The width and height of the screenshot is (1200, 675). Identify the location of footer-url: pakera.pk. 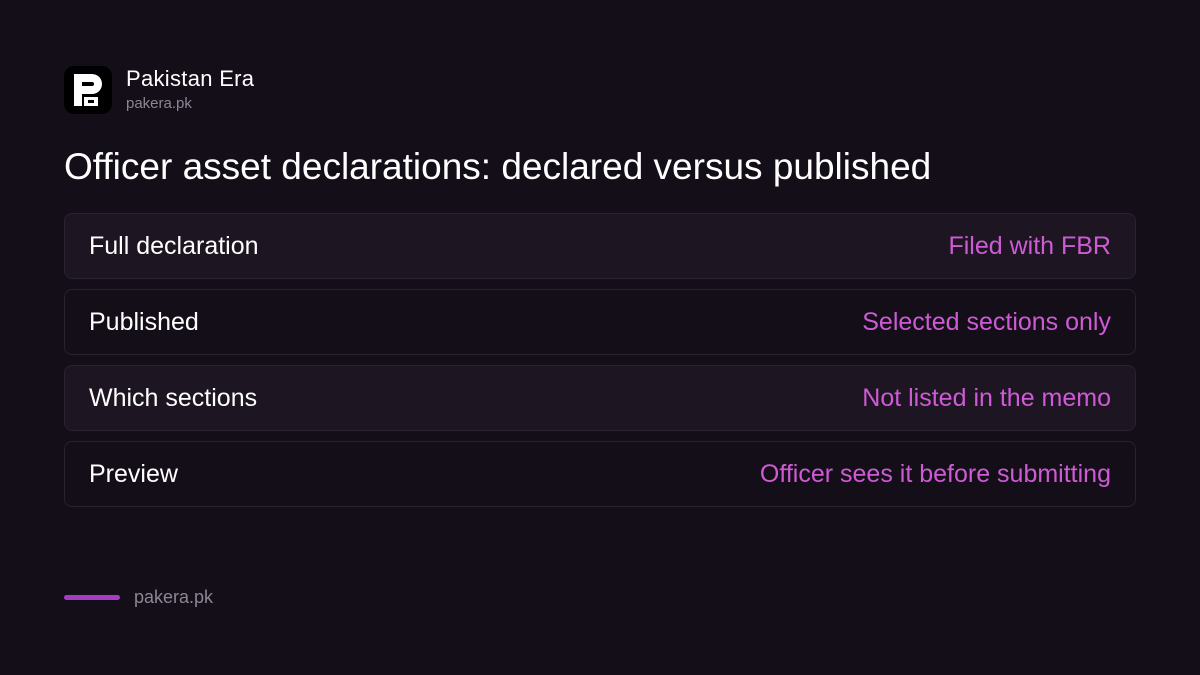
(174, 597).